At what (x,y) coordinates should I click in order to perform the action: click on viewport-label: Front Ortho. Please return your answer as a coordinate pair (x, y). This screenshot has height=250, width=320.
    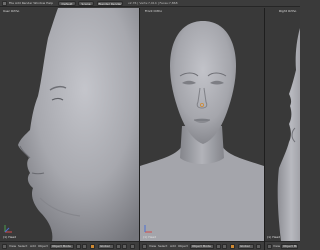
    Looking at the image, I should click on (154, 11).